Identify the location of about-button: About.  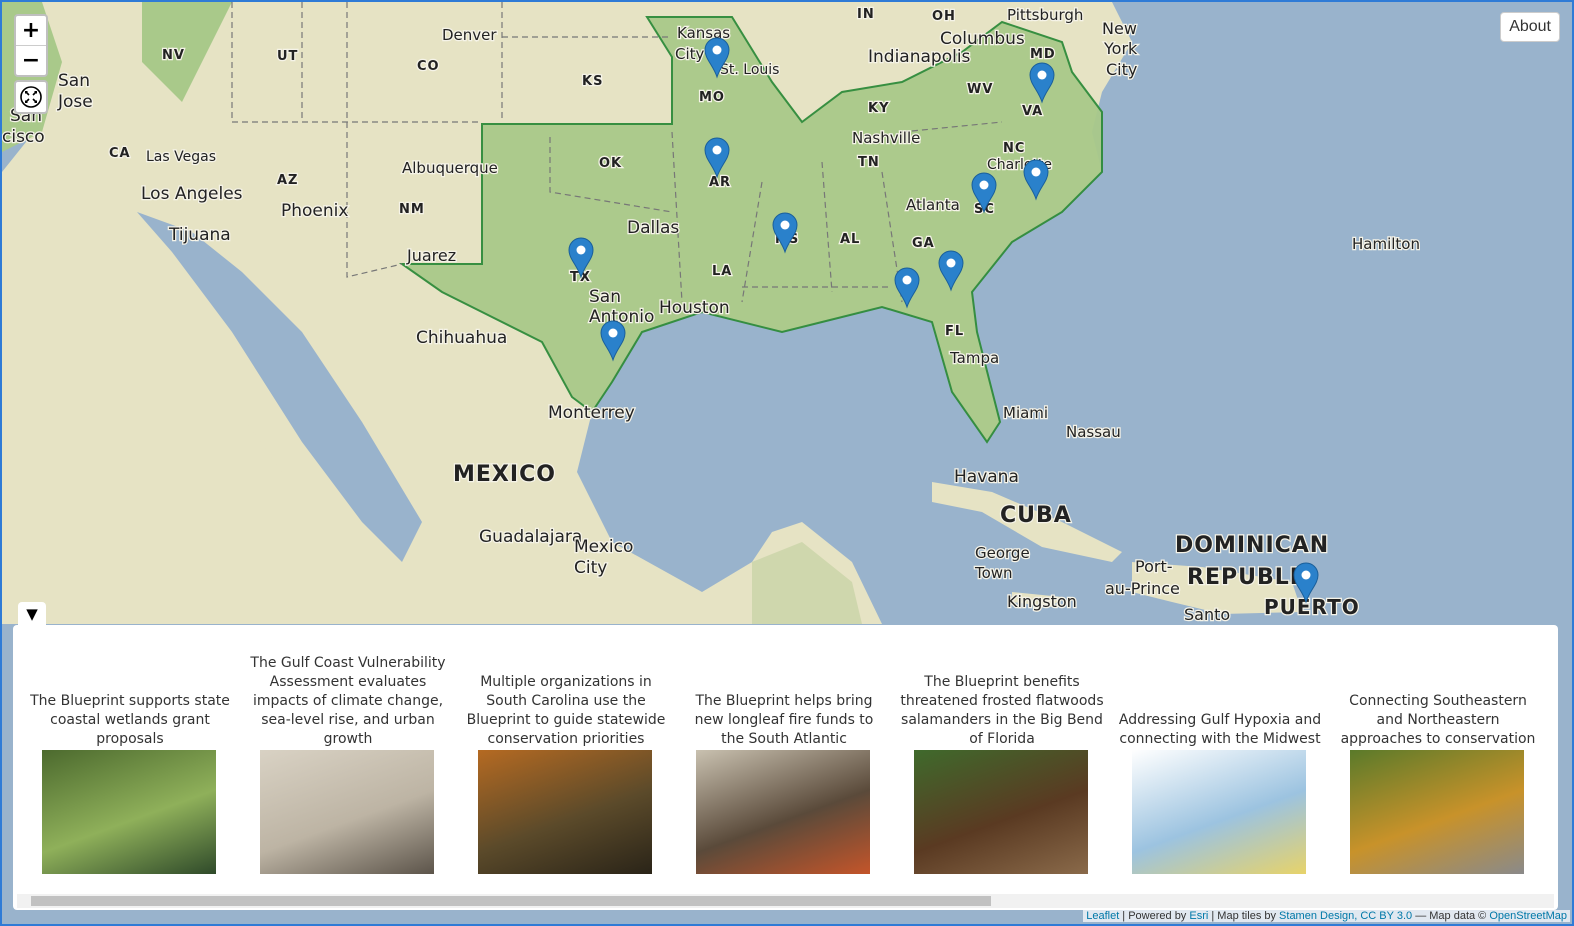
(1530, 27).